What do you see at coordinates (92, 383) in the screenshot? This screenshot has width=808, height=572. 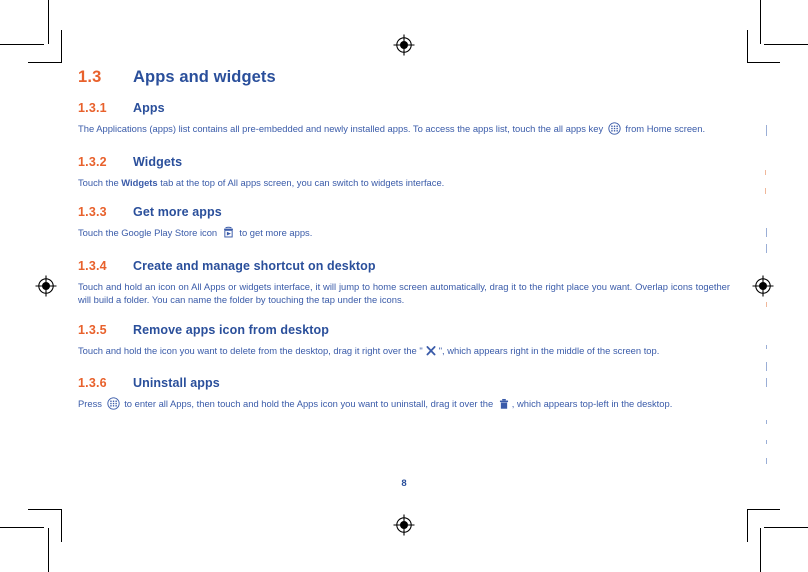 I see `section-number: 1.3.6` at bounding box center [92, 383].